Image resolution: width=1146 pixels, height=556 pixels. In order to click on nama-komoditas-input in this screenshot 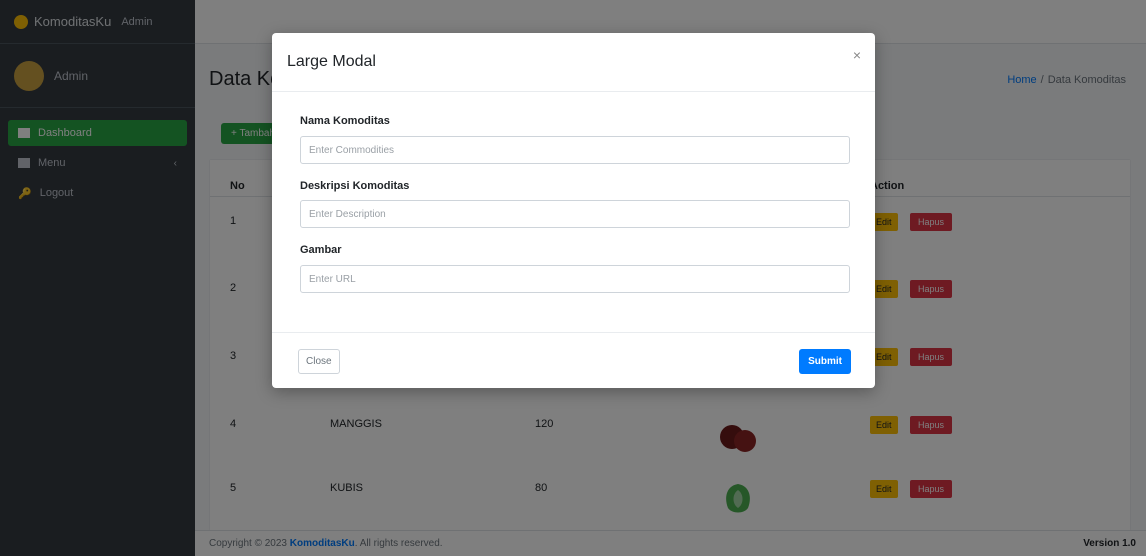, I will do `click(575, 150)`.